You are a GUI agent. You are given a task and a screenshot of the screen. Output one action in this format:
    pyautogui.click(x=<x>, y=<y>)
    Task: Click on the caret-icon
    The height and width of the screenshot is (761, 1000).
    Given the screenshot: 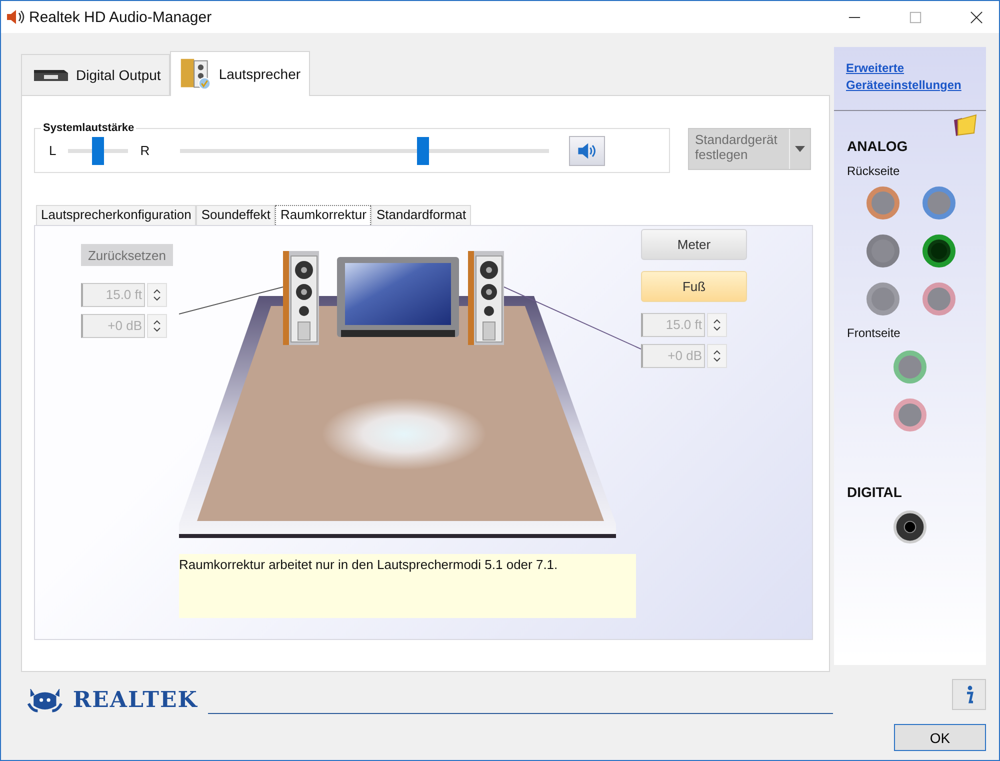 What is the action you would take?
    pyautogui.click(x=800, y=149)
    